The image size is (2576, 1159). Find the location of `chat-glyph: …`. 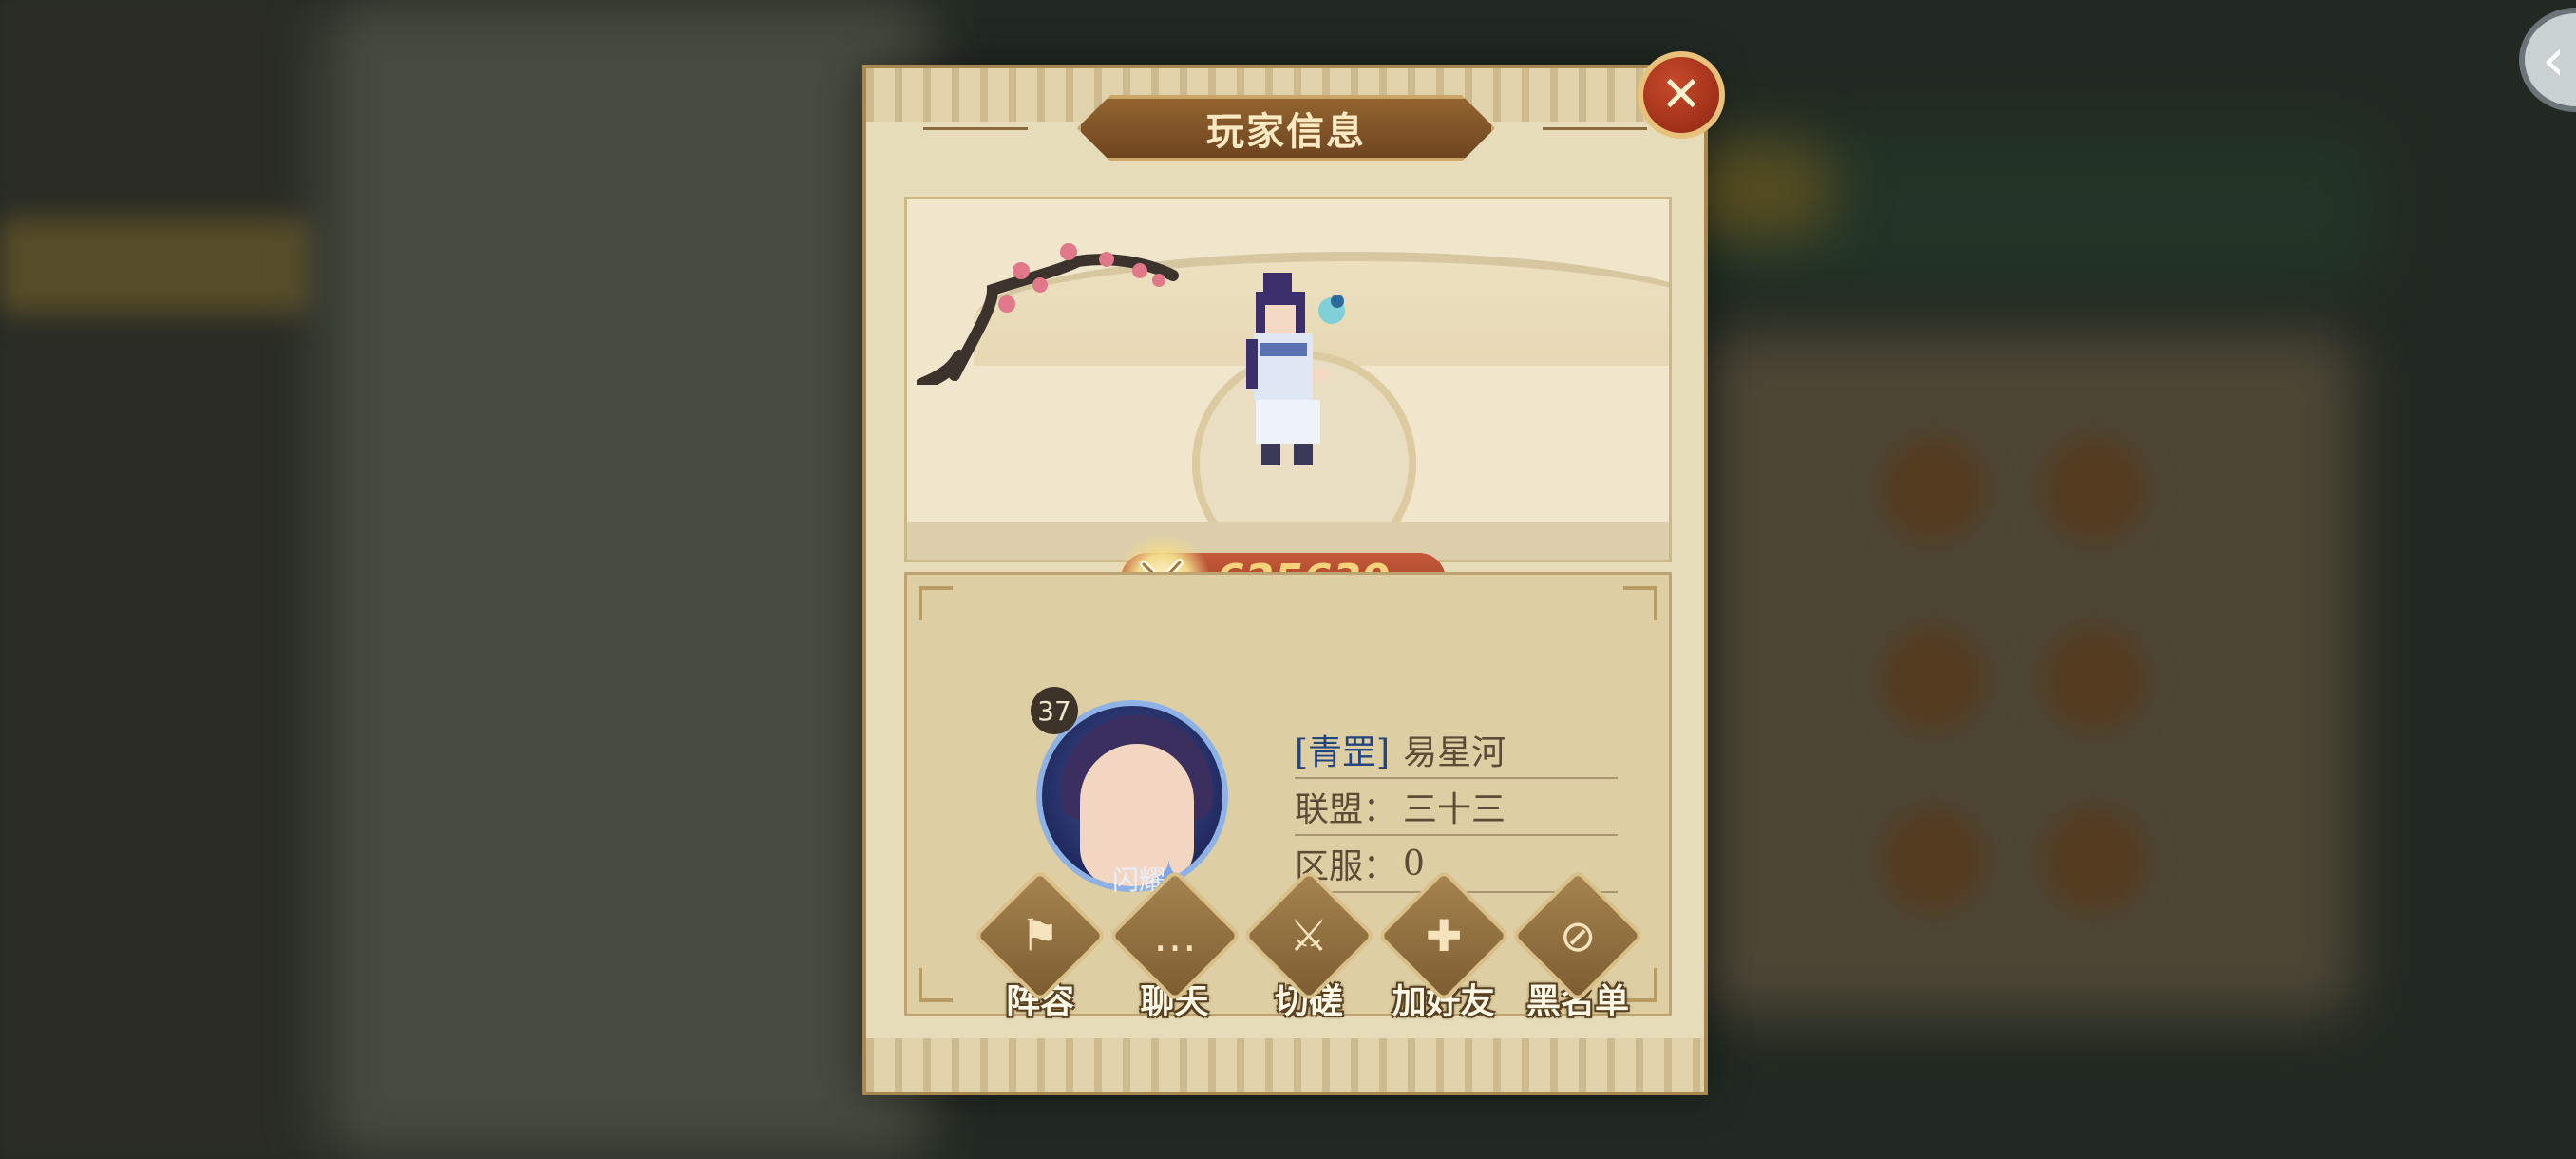

chat-glyph: … is located at coordinates (1174, 935).